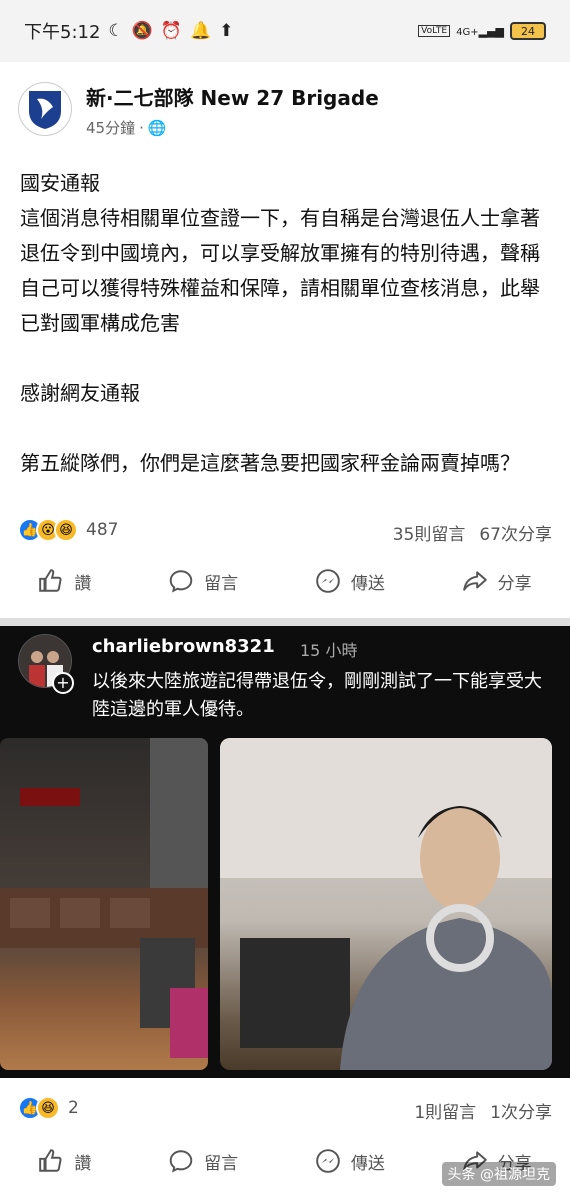 Image resolution: width=570 pixels, height=1200 pixels. Describe the element at coordinates (104, 898) in the screenshot. I see `waiting-hall-image` at that location.